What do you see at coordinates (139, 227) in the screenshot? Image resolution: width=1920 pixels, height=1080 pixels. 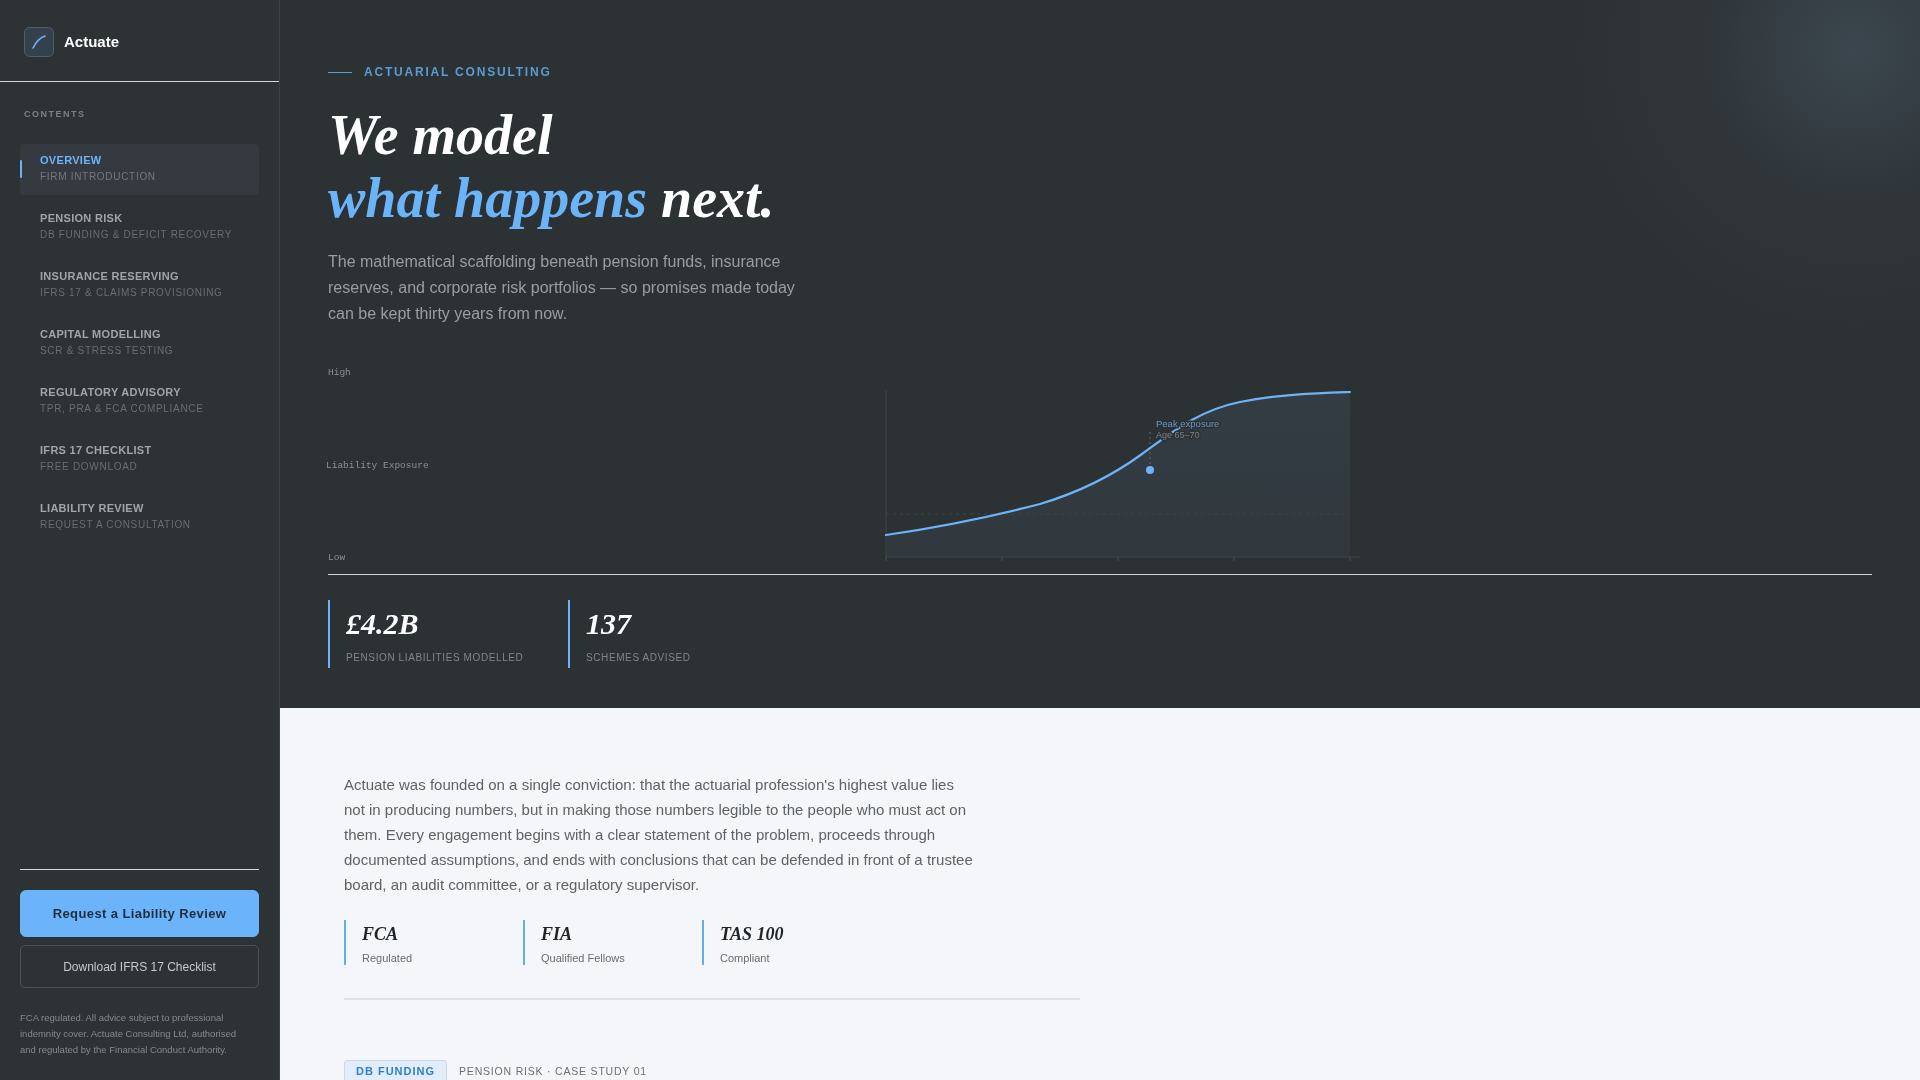 I see `nav-item: PENSION RISK DB FUNDING & DEFICIT RECOVERY` at bounding box center [139, 227].